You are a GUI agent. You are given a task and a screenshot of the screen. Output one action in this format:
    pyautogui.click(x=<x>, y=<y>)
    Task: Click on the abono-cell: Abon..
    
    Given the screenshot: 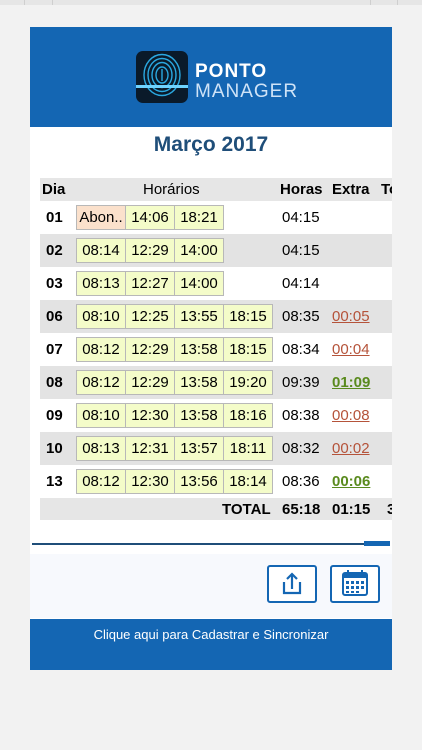 What is the action you would take?
    pyautogui.click(x=101, y=217)
    